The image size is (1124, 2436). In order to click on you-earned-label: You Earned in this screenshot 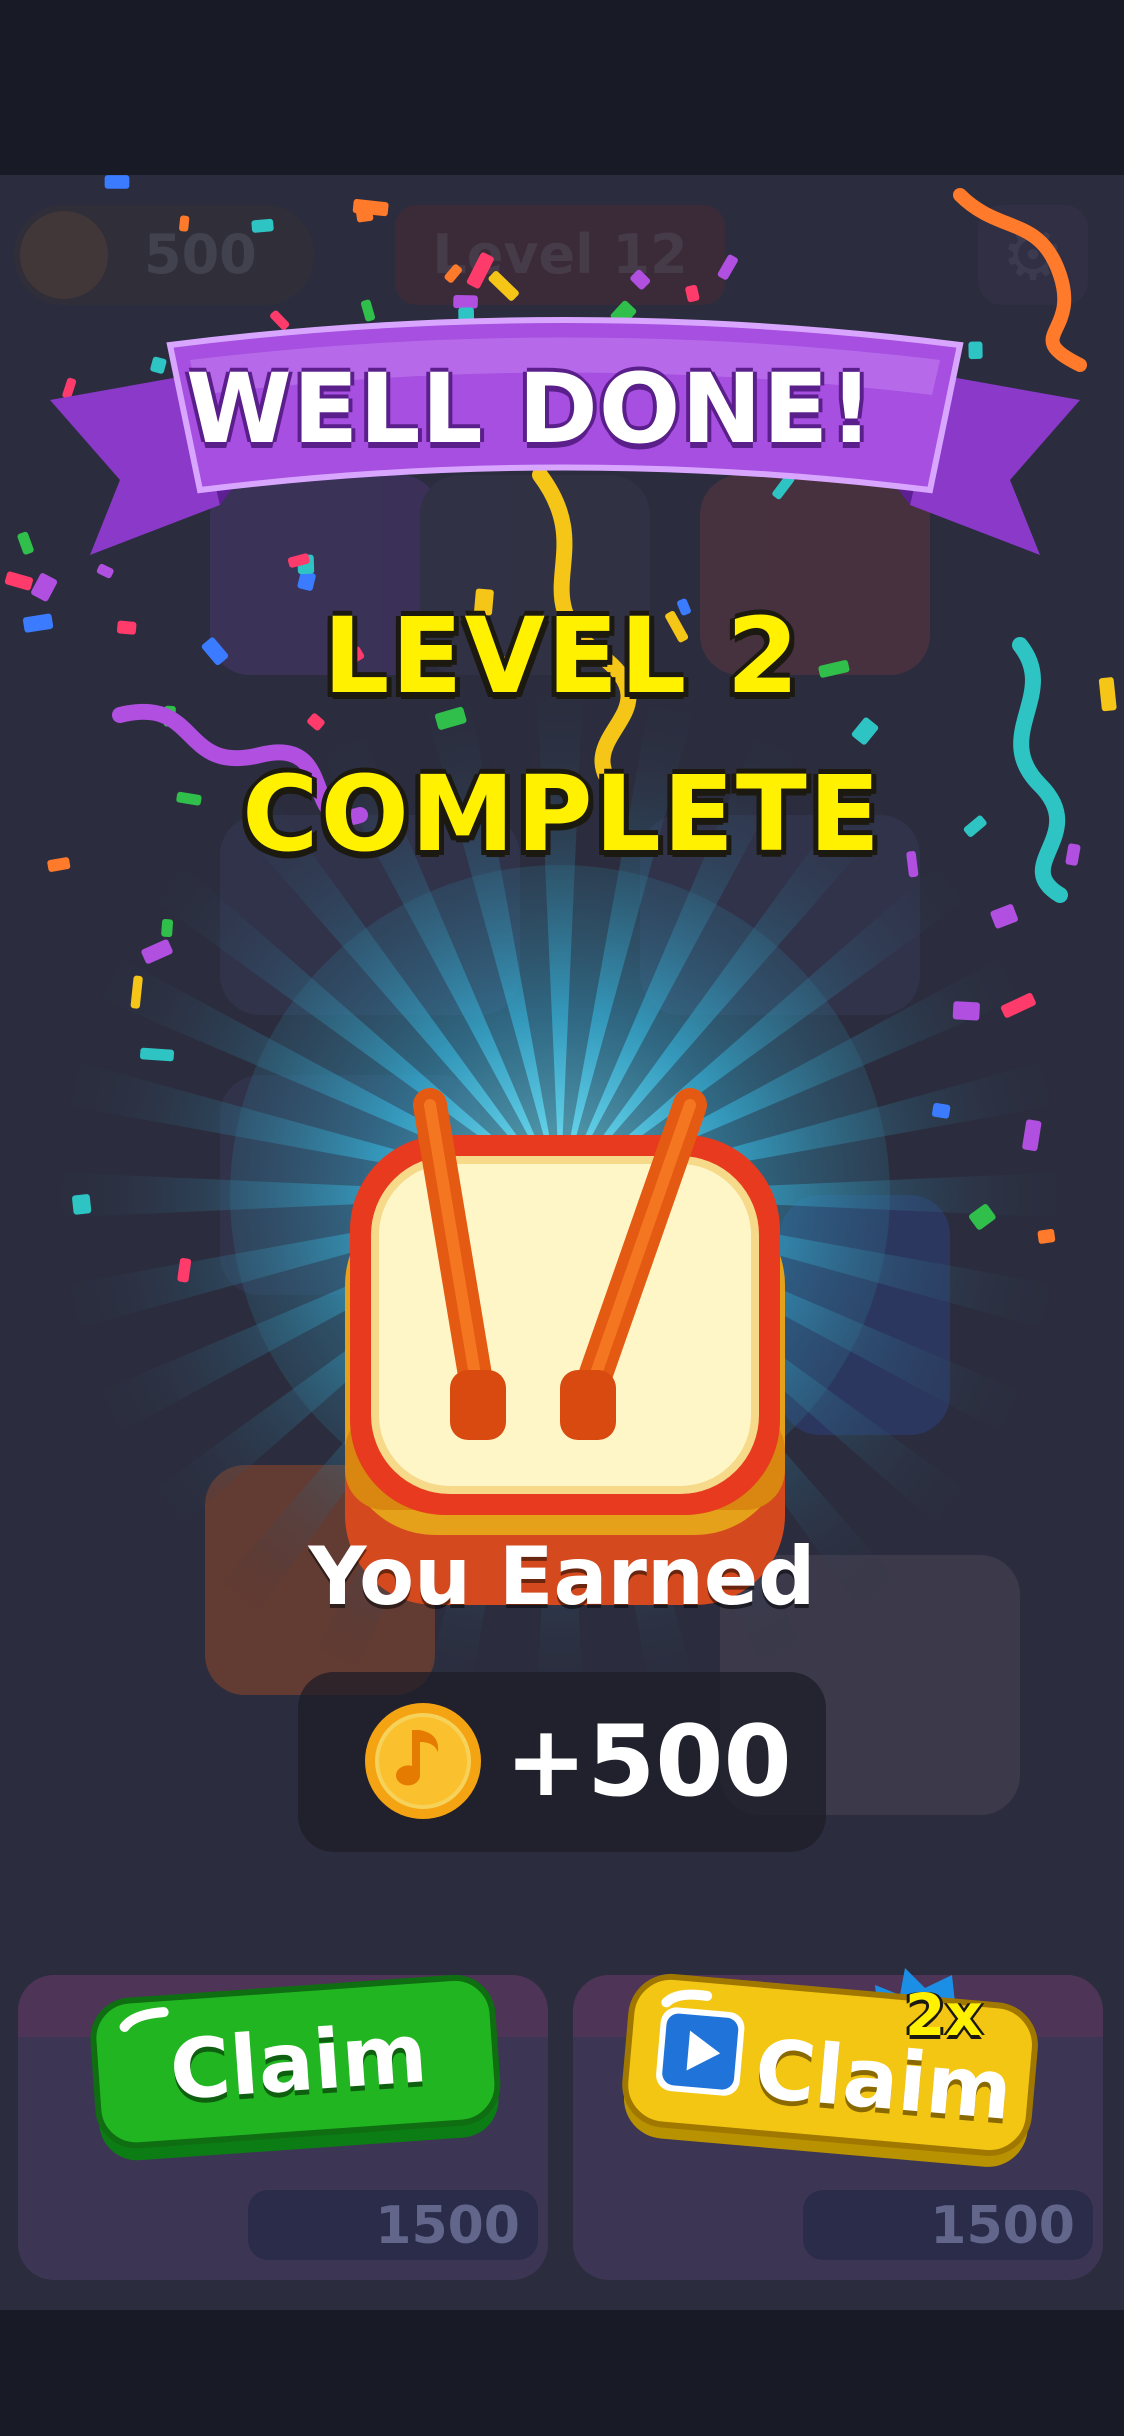, I will do `click(562, 1576)`.